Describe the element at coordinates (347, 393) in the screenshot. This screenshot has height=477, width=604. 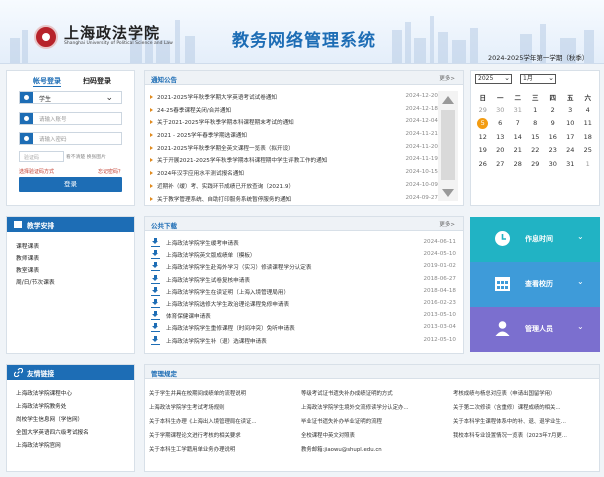
I see `regulation-link: 等级考试证书遗失补办成绩证明的方式` at that location.